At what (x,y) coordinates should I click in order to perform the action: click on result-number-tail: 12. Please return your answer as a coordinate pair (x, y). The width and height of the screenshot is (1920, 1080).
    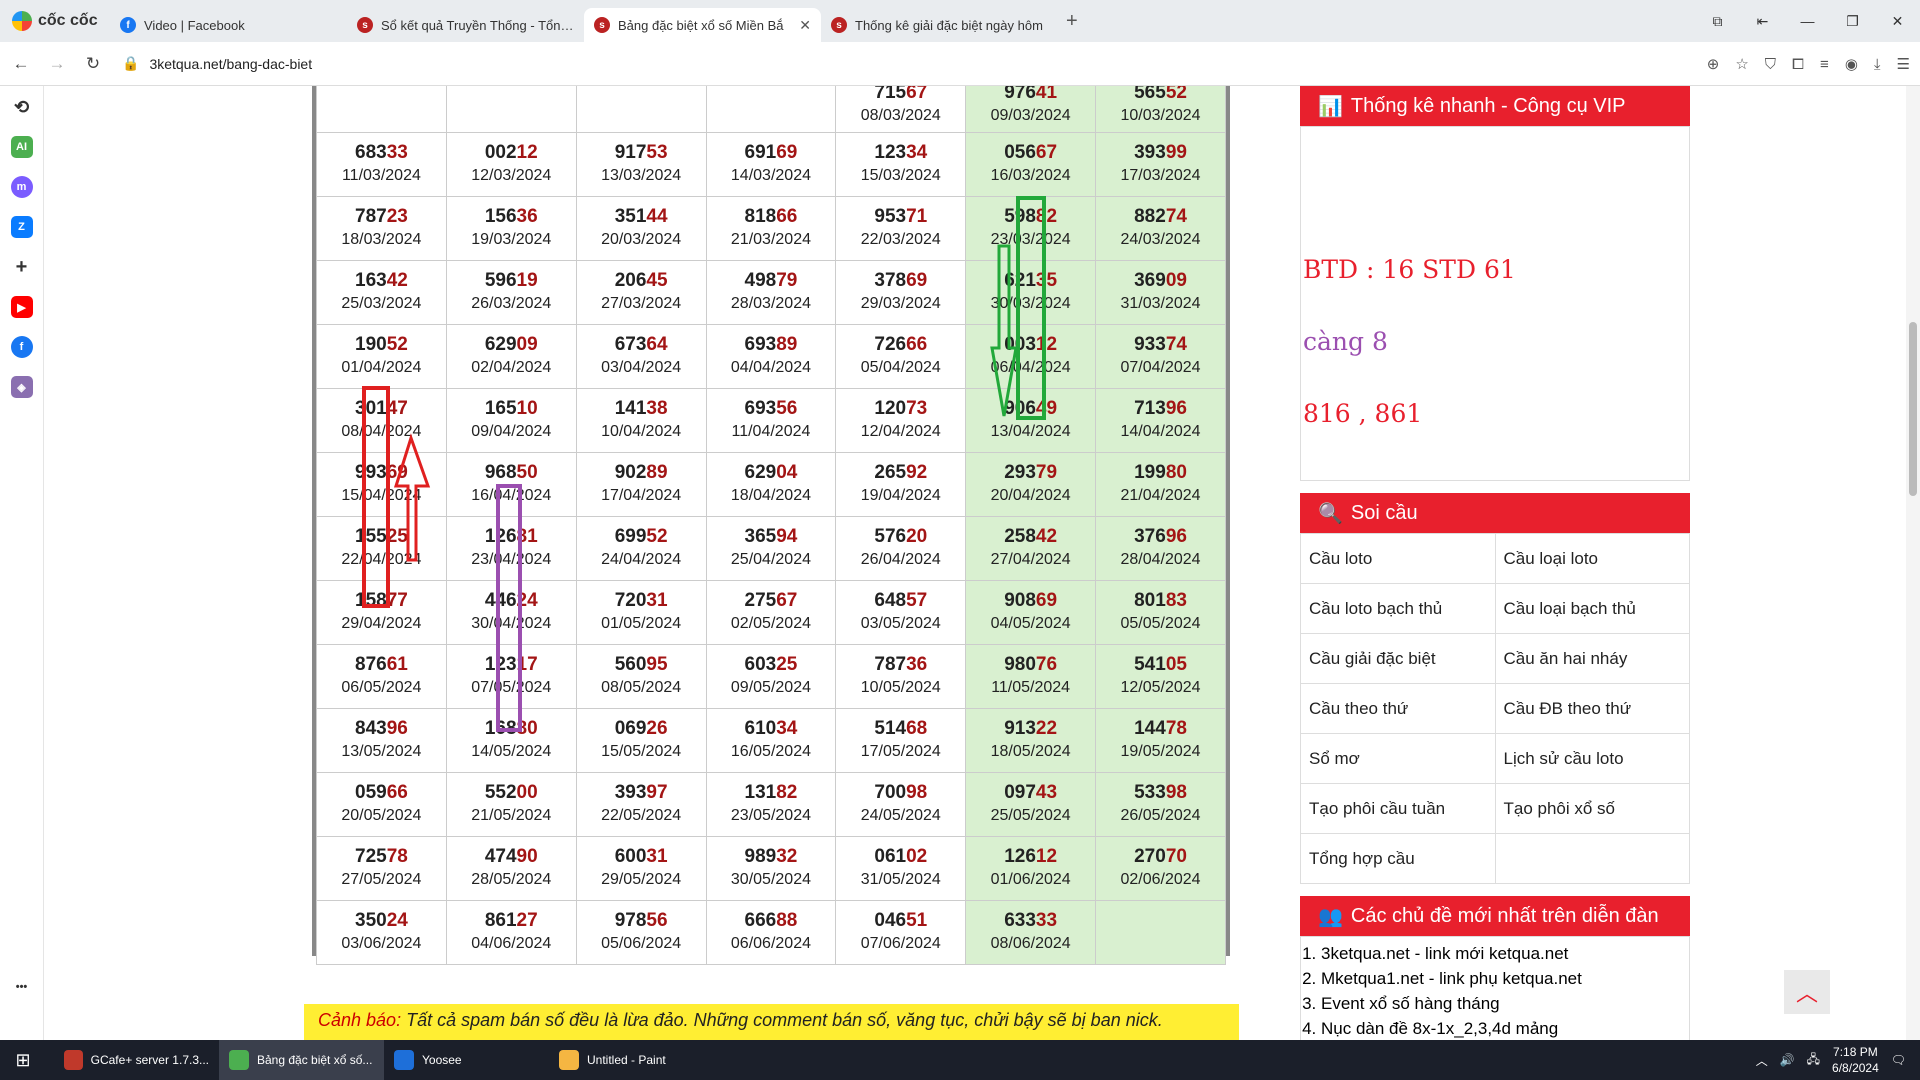
    Looking at the image, I should click on (1046, 344).